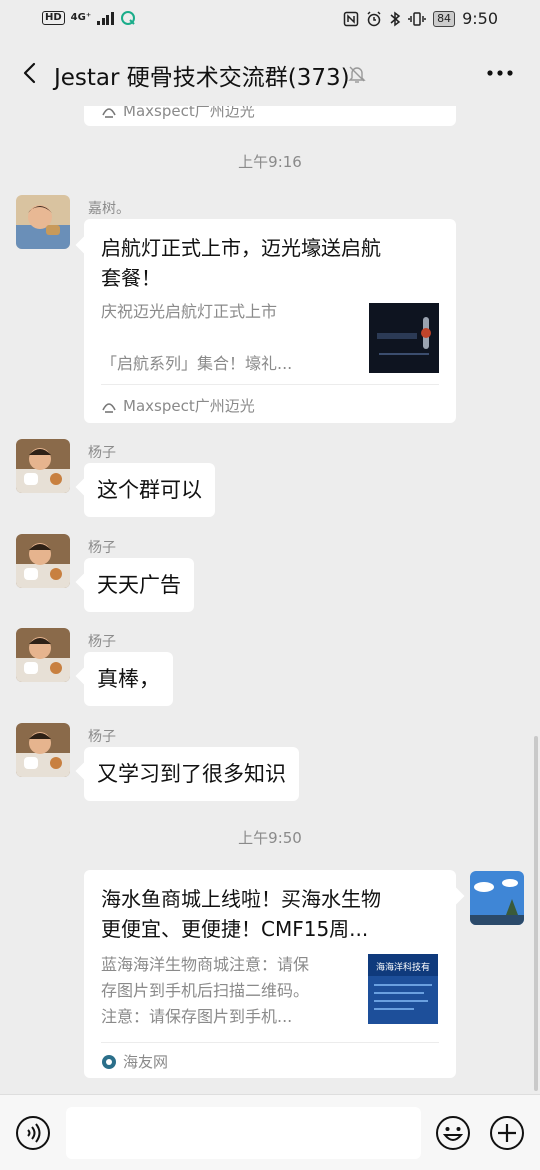  Describe the element at coordinates (270, 116) in the screenshot. I see `partial-link-card: Maxspect广州迈光` at that location.